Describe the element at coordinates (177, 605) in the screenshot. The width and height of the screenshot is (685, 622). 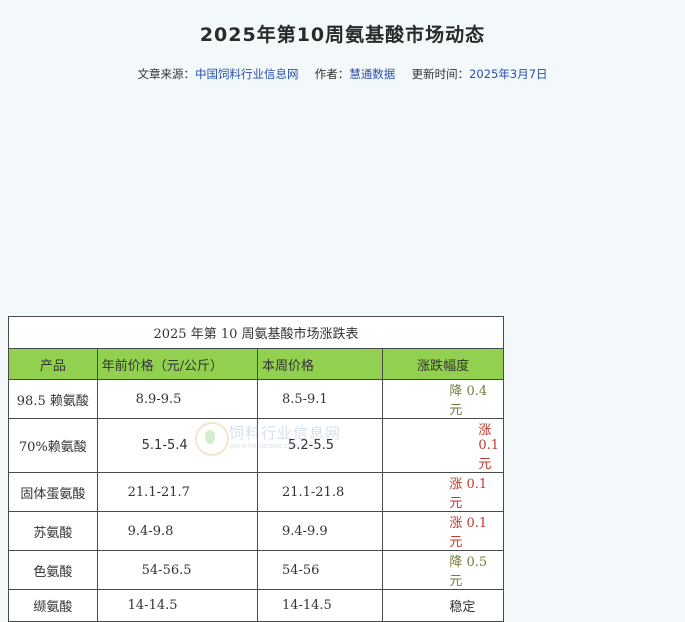
I see `cell-prev-price: 14-14.5` at that location.